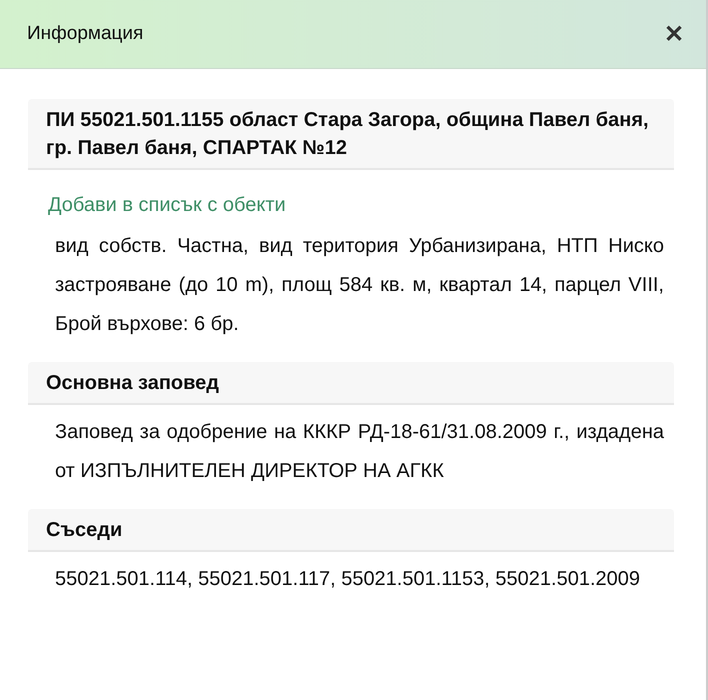  I want to click on section-text: 55021.501.114, 55021.501.117, 55021.501.1153, 55021.501.2009, so click(347, 579).